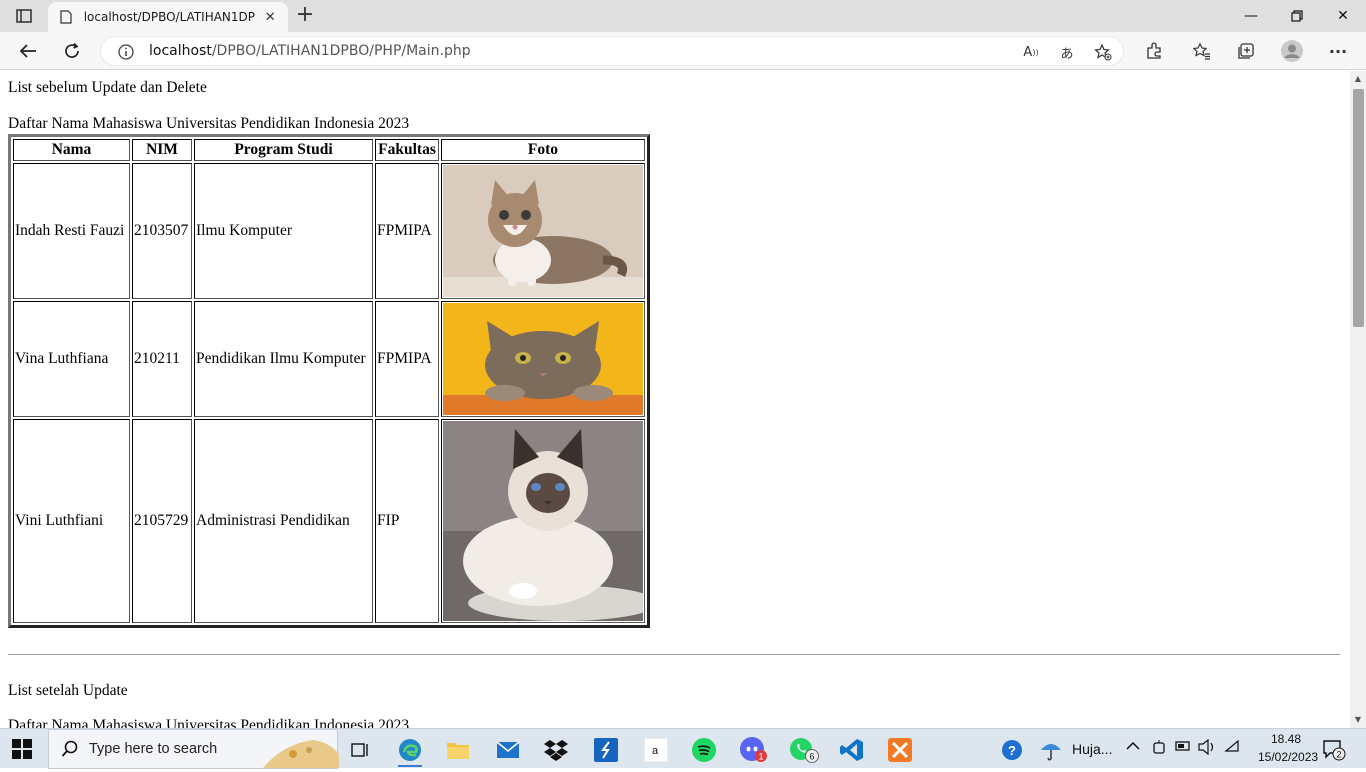  Describe the element at coordinates (508, 750) in the screenshot. I see `mail-icon` at that location.